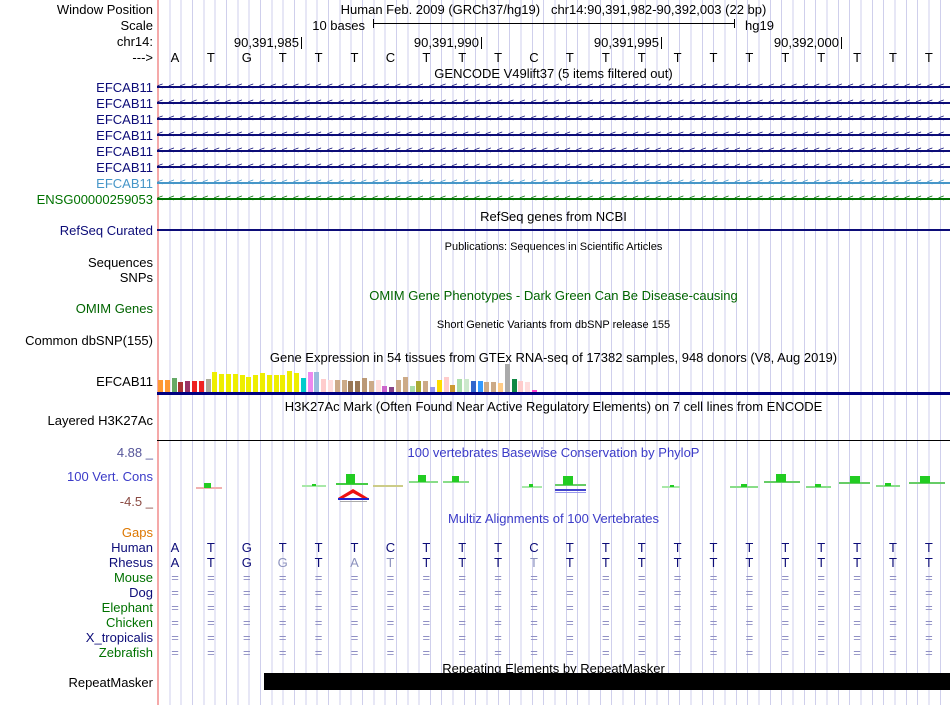 The width and height of the screenshot is (950, 705). What do you see at coordinates (134, 452) in the screenshot?
I see `phylop-max-value: 4.88 _` at bounding box center [134, 452].